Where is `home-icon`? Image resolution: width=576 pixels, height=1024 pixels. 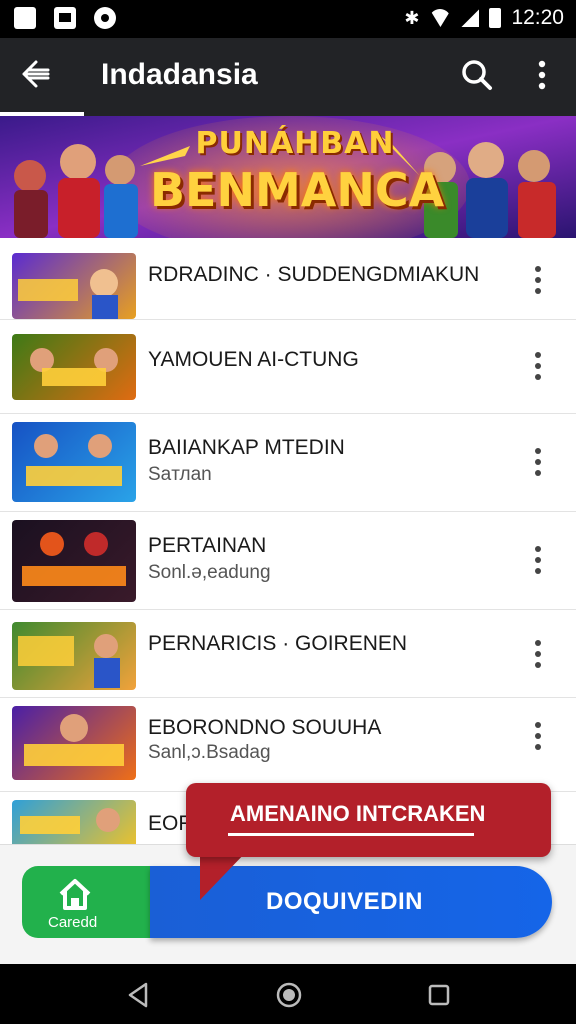 home-icon is located at coordinates (75, 894).